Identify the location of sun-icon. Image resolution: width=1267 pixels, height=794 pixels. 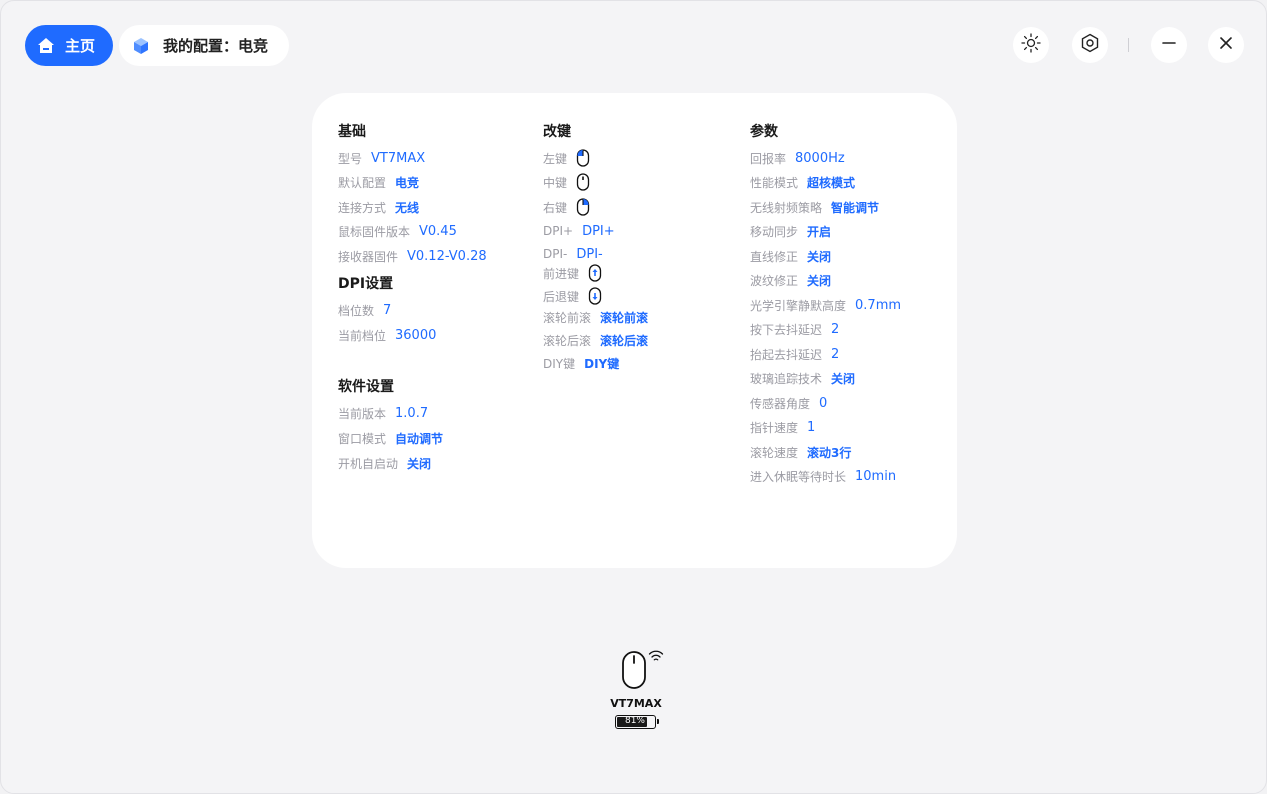
(1031, 45).